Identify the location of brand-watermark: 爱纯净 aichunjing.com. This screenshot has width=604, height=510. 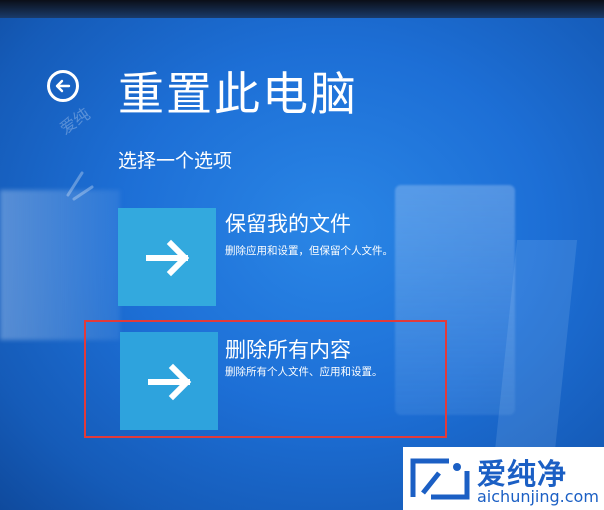
(503, 478).